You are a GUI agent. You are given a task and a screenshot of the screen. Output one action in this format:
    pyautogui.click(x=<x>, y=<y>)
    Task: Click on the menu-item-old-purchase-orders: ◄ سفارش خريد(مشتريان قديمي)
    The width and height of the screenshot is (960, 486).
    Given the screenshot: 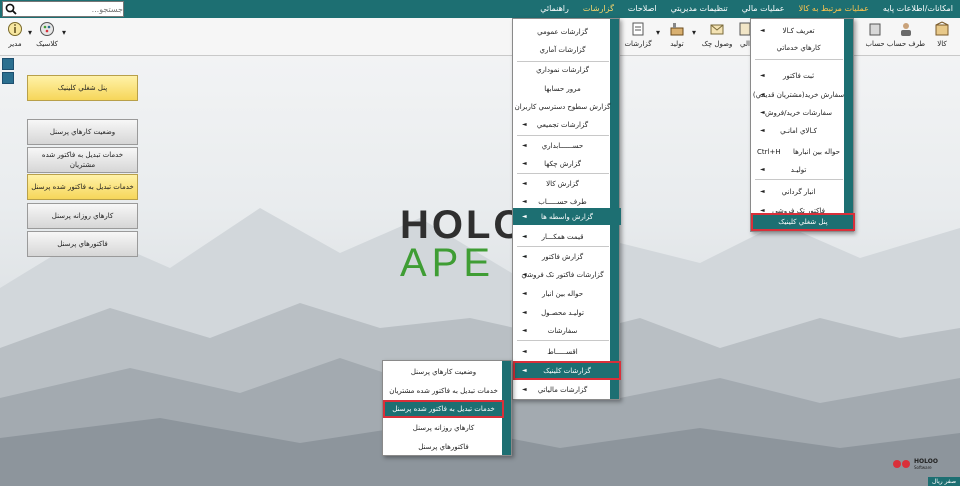 What is the action you would take?
    pyautogui.click(x=798, y=94)
    